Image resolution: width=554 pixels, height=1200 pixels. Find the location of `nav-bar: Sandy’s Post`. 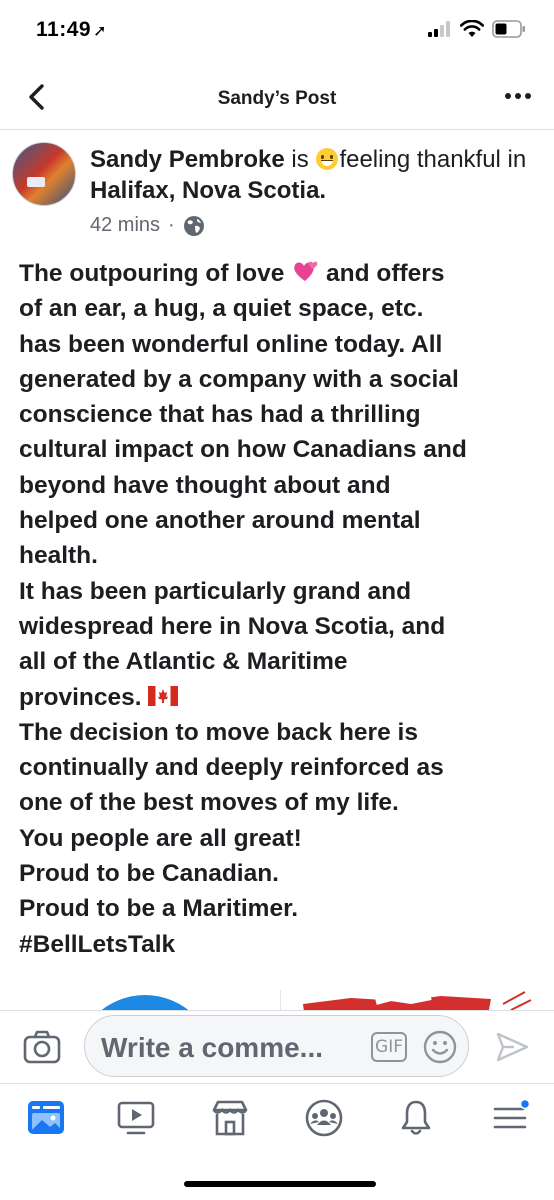

nav-bar: Sandy’s Post is located at coordinates (277, 97).